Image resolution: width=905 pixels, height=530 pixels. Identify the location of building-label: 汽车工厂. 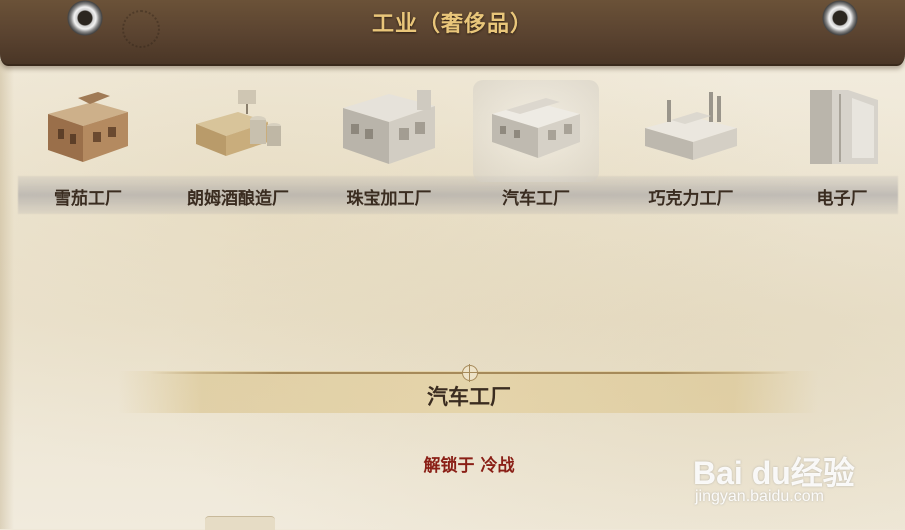
(536, 199).